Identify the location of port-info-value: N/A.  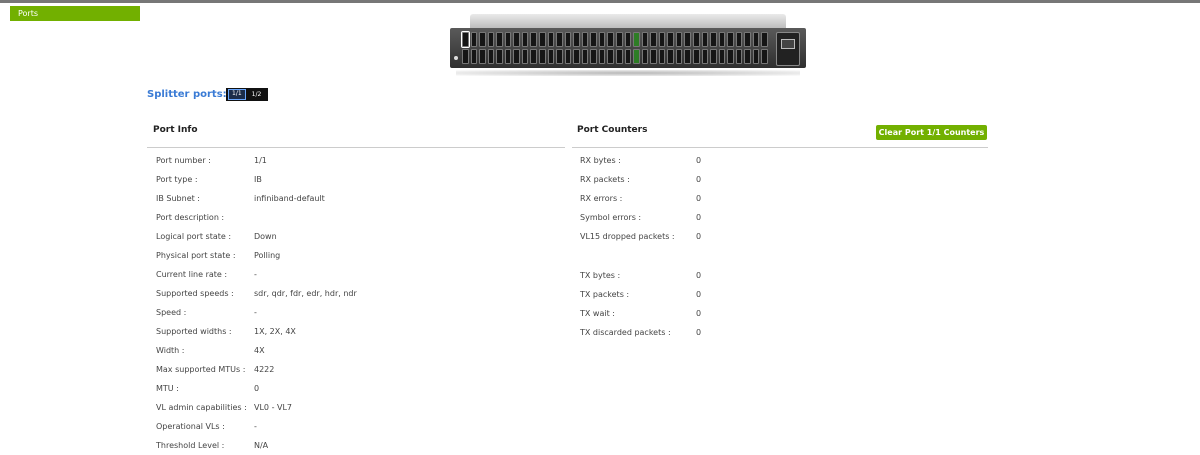
(261, 445).